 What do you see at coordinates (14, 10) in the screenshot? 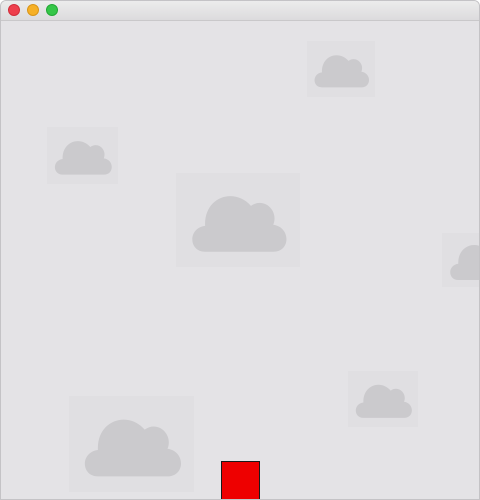
I see `close-button` at bounding box center [14, 10].